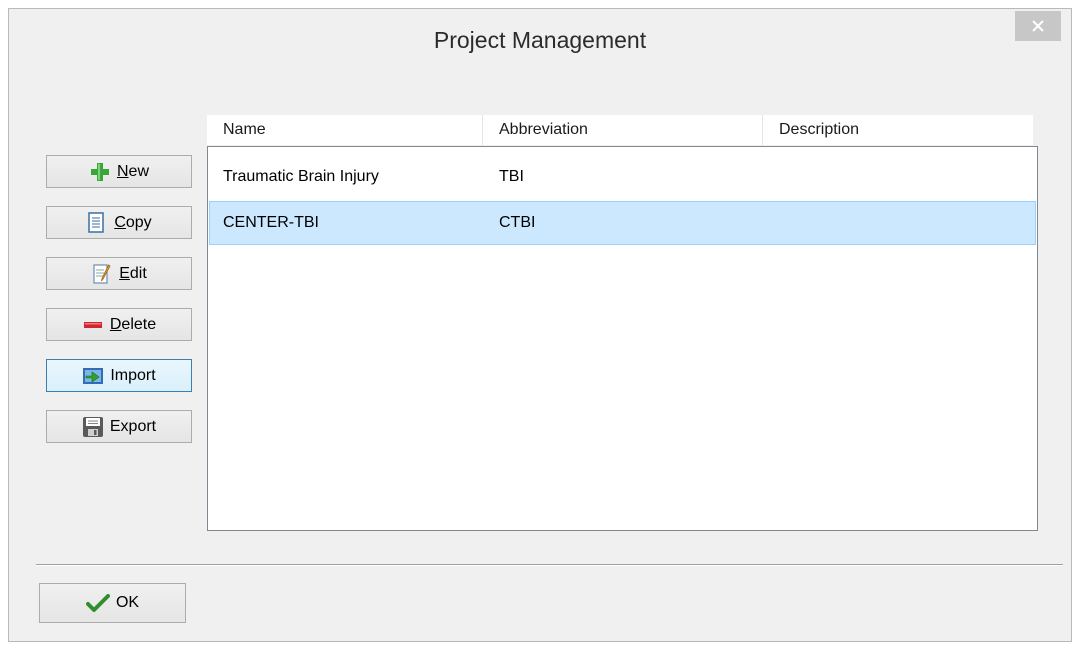 Image resolution: width=1084 pixels, height=651 pixels. Describe the element at coordinates (93, 427) in the screenshot. I see `floppy-disk-icon` at that location.